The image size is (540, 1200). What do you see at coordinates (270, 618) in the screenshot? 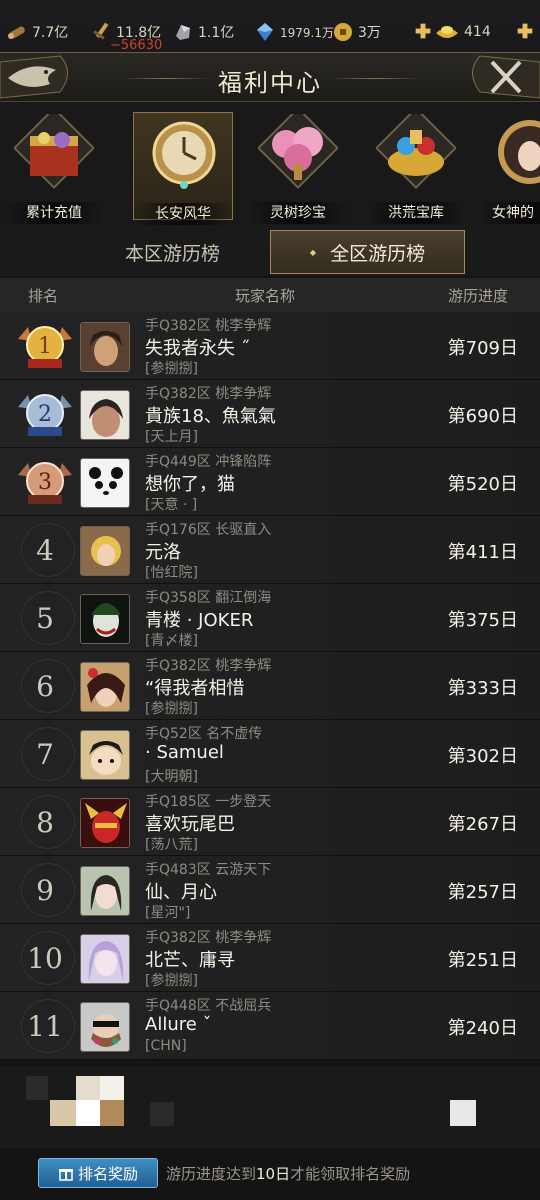
I see `table-row: 5 手Q358区 翻江倒海 青楼 · JOKER [青〆楼] 第375日` at bounding box center [270, 618].